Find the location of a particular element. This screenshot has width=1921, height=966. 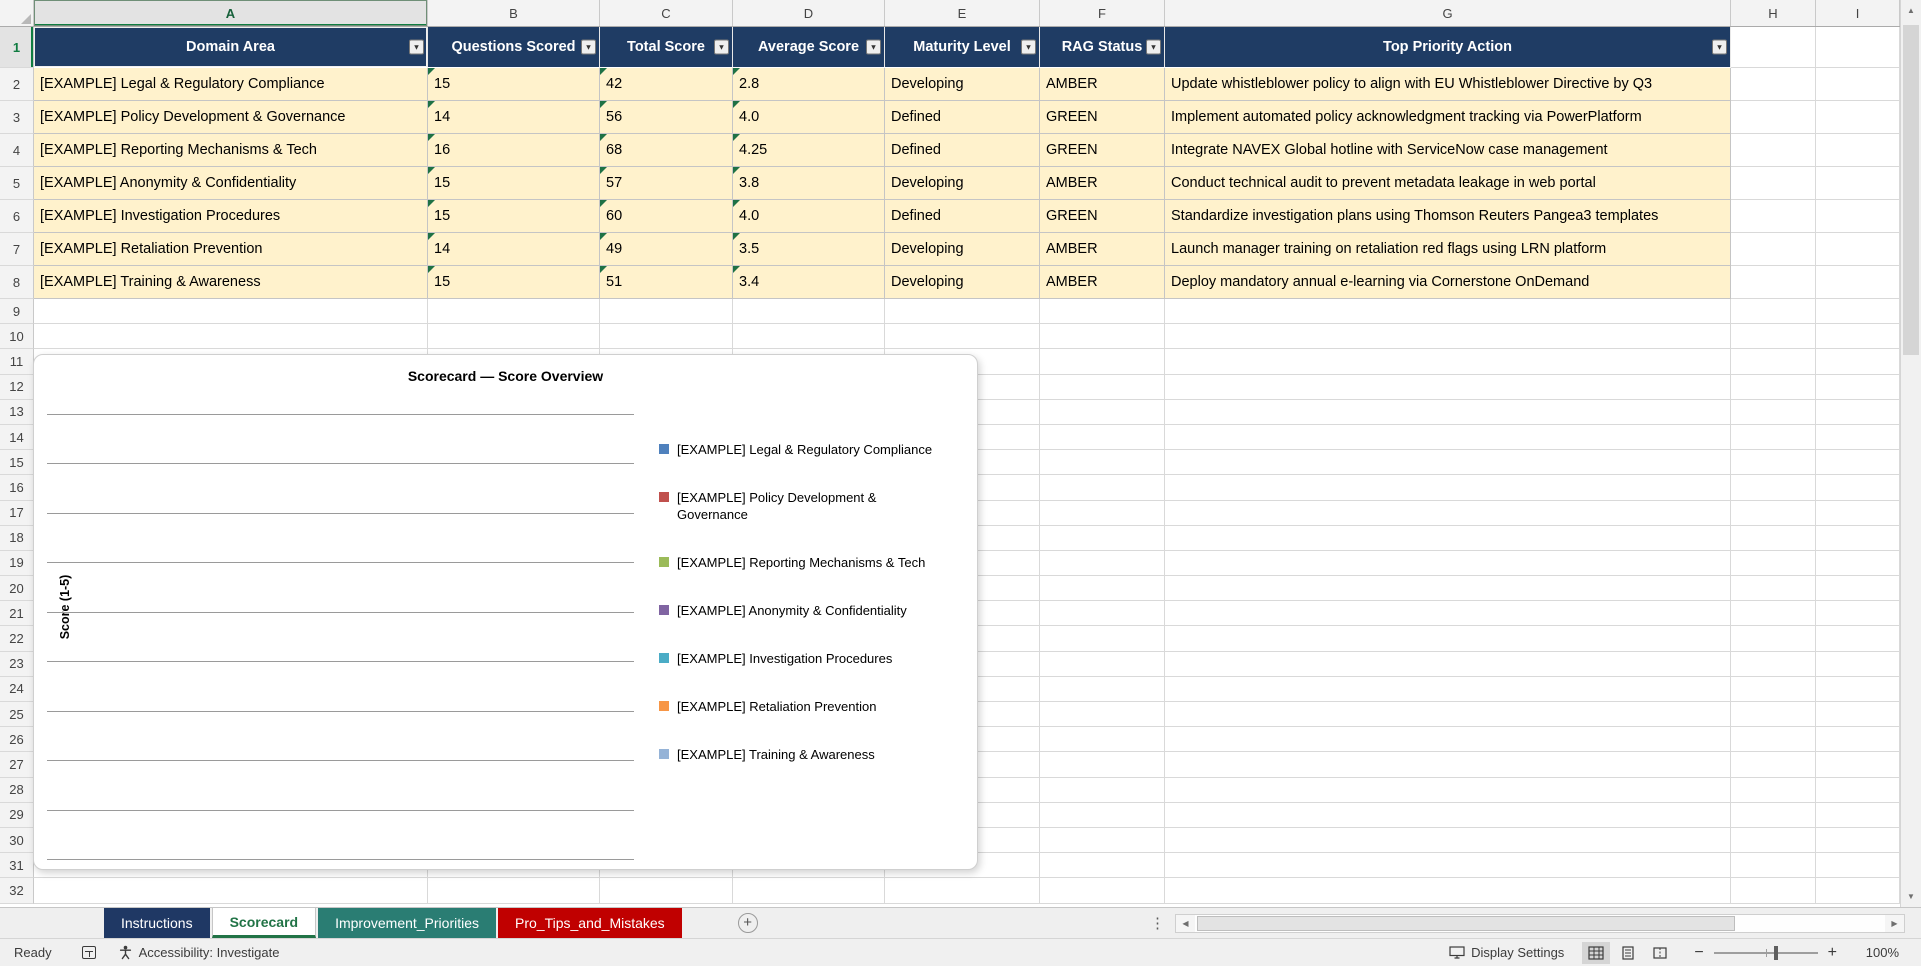

scroll-up-icon: ▲ is located at coordinates (1911, 10).